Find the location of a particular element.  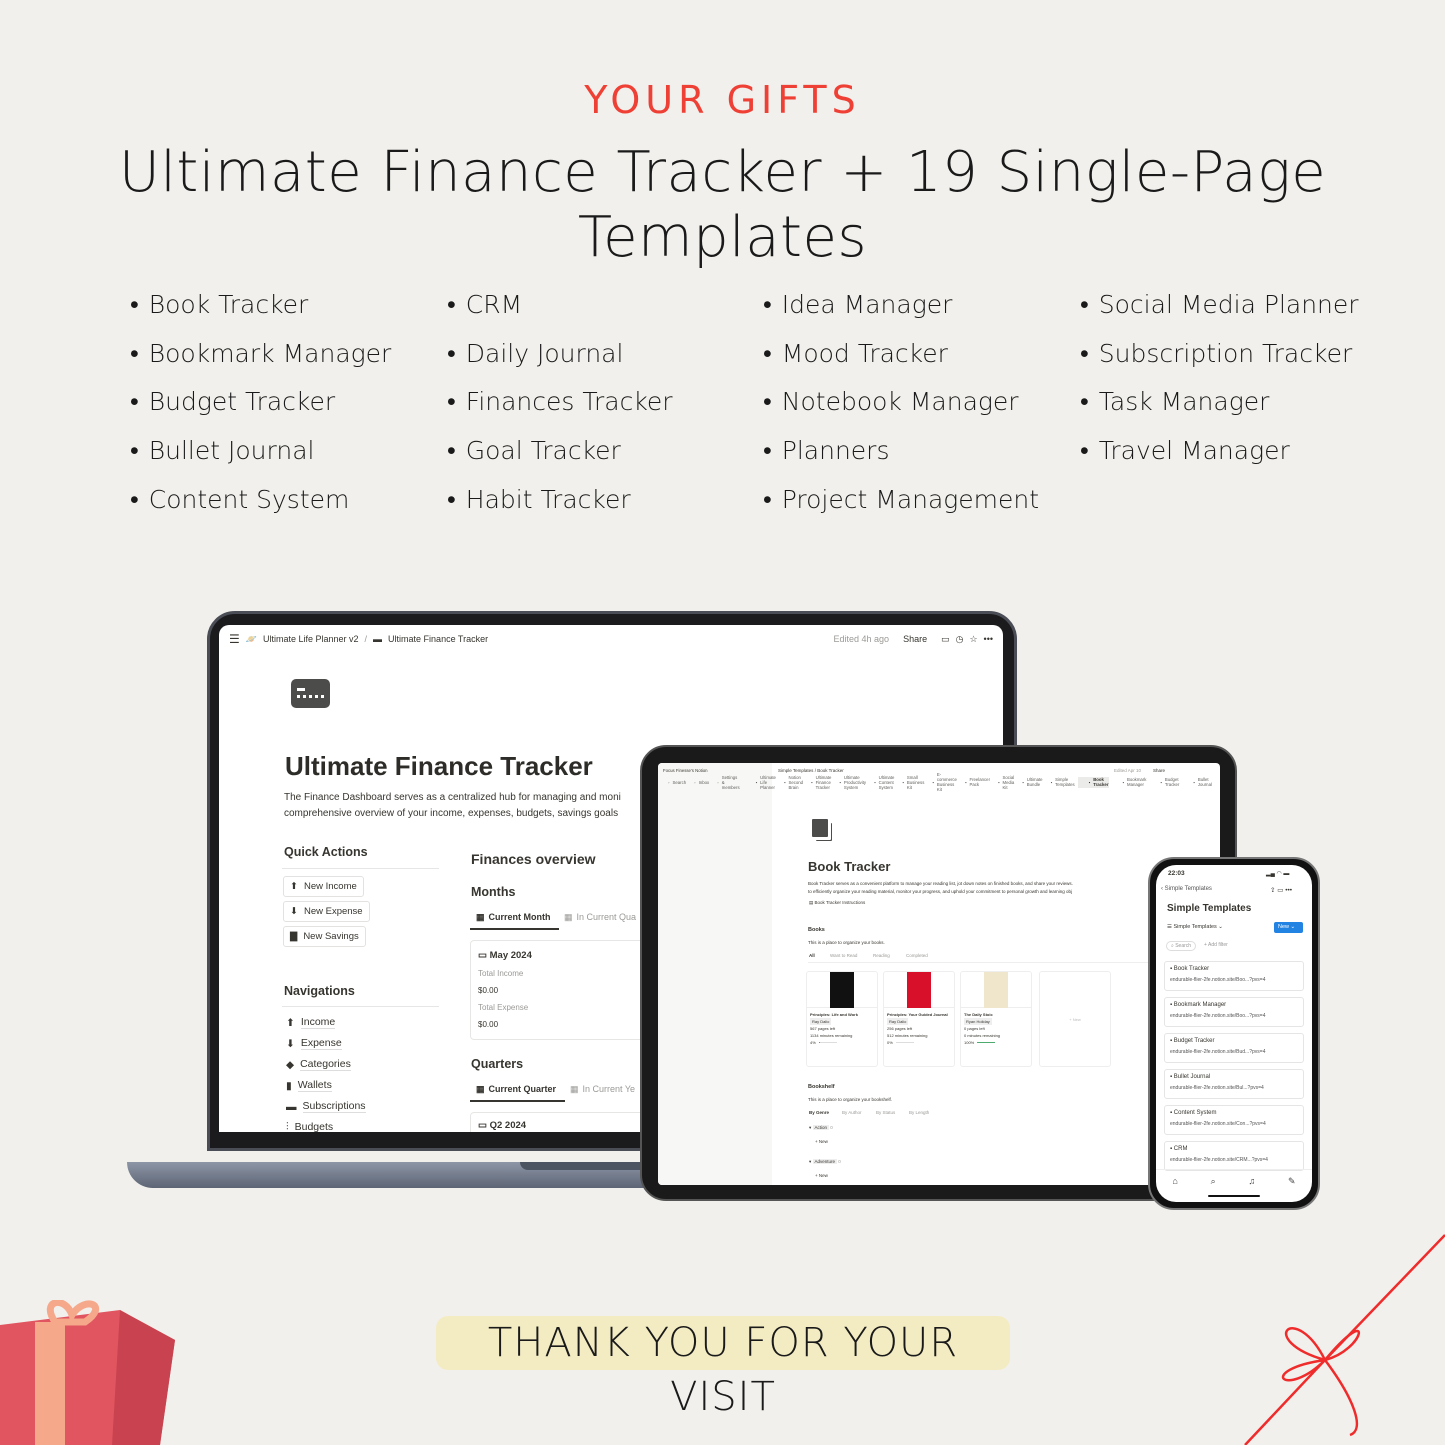

sidebar-item: ▪ Freelancer Pack is located at coordinates (975, 782).